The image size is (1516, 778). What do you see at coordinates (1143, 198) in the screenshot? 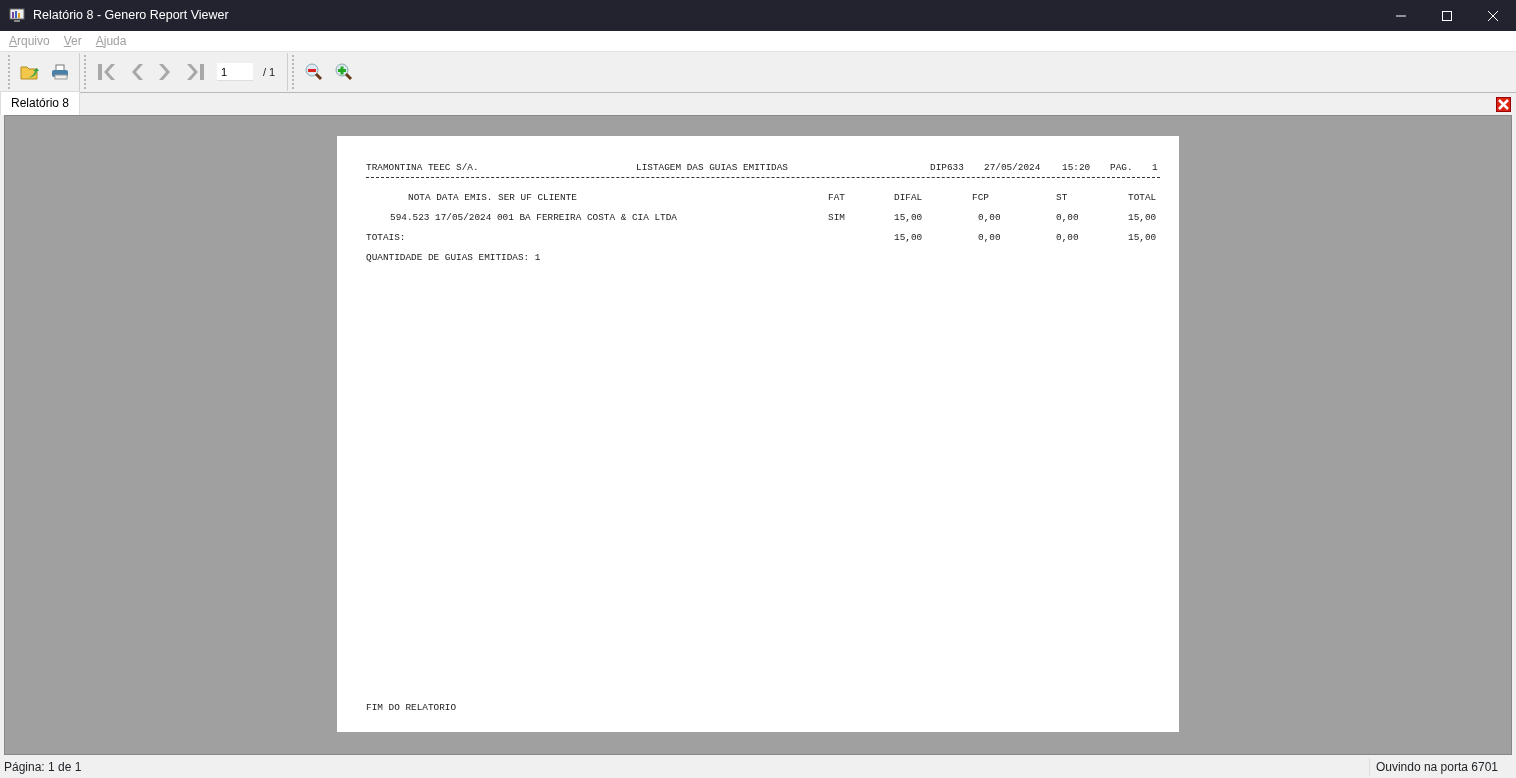
I see `column-header: TOTAL` at bounding box center [1143, 198].